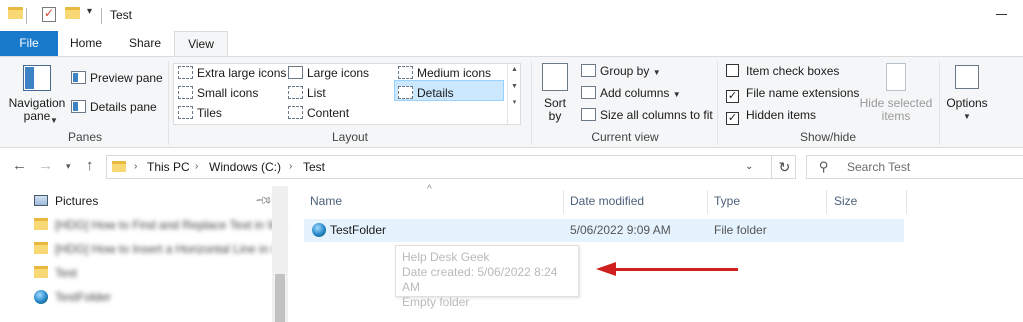 The image size is (1023, 322). What do you see at coordinates (896, 109) in the screenshot?
I see `hide-selected-items-label: Hide selected items` at bounding box center [896, 109].